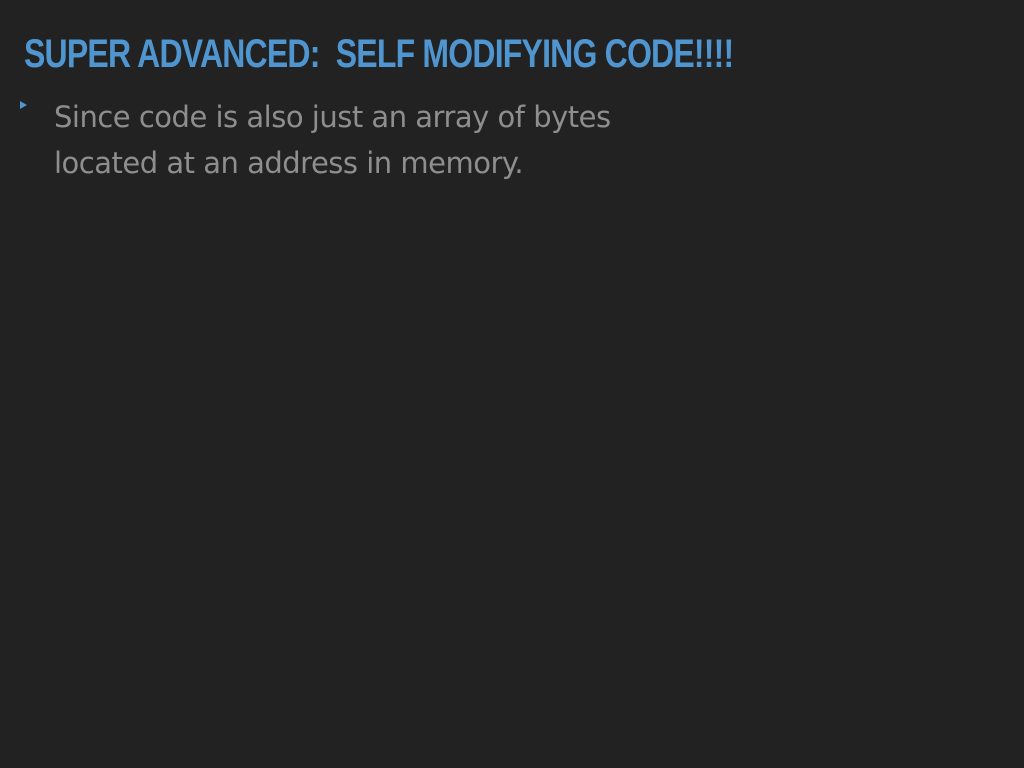 The width and height of the screenshot is (1024, 768). I want to click on slide-title: SUPER ADVANCED: SELF MODIFYING CODE!!!!, so click(379, 54).